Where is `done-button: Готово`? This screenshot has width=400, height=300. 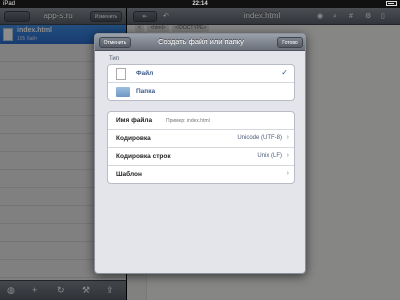 done-button: Готово is located at coordinates (290, 42).